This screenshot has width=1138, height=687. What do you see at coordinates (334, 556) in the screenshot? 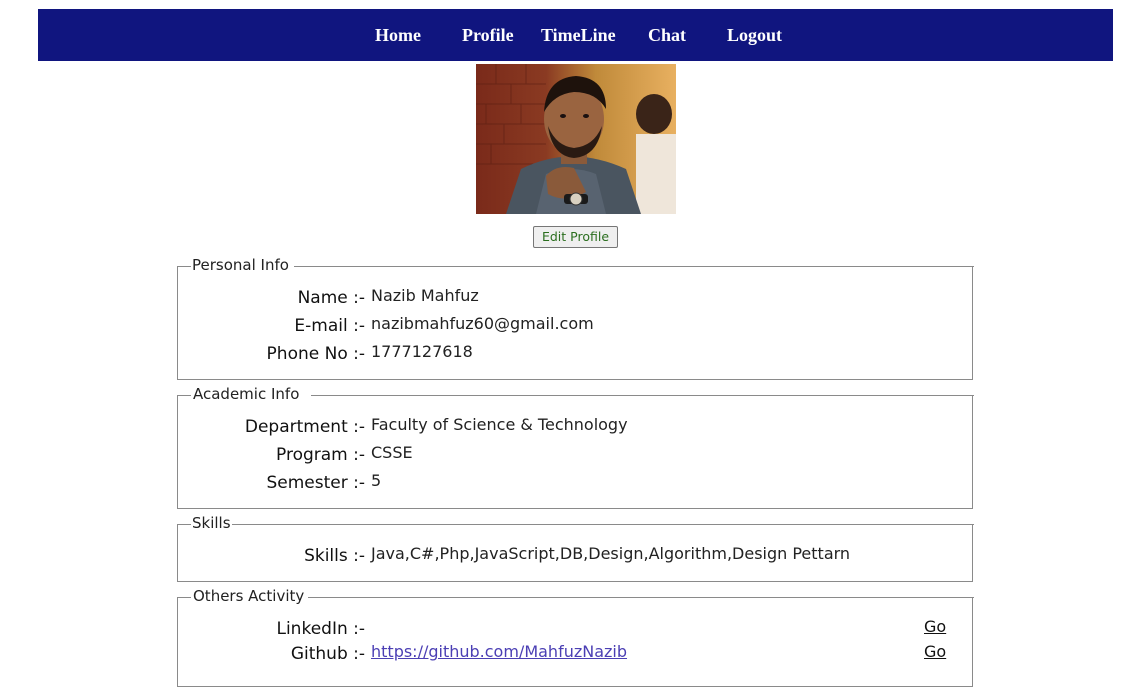
I see `skills-label: Skills :-` at bounding box center [334, 556].